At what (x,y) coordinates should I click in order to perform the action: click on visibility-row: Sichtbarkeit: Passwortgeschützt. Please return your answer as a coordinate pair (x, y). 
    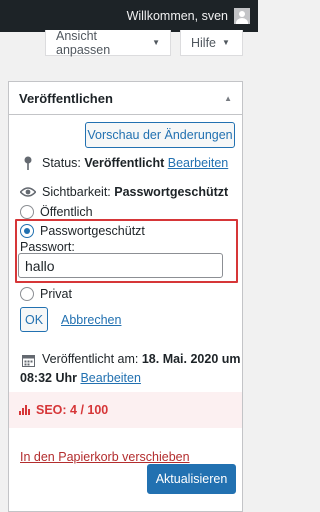
    Looking at the image, I should click on (124, 192).